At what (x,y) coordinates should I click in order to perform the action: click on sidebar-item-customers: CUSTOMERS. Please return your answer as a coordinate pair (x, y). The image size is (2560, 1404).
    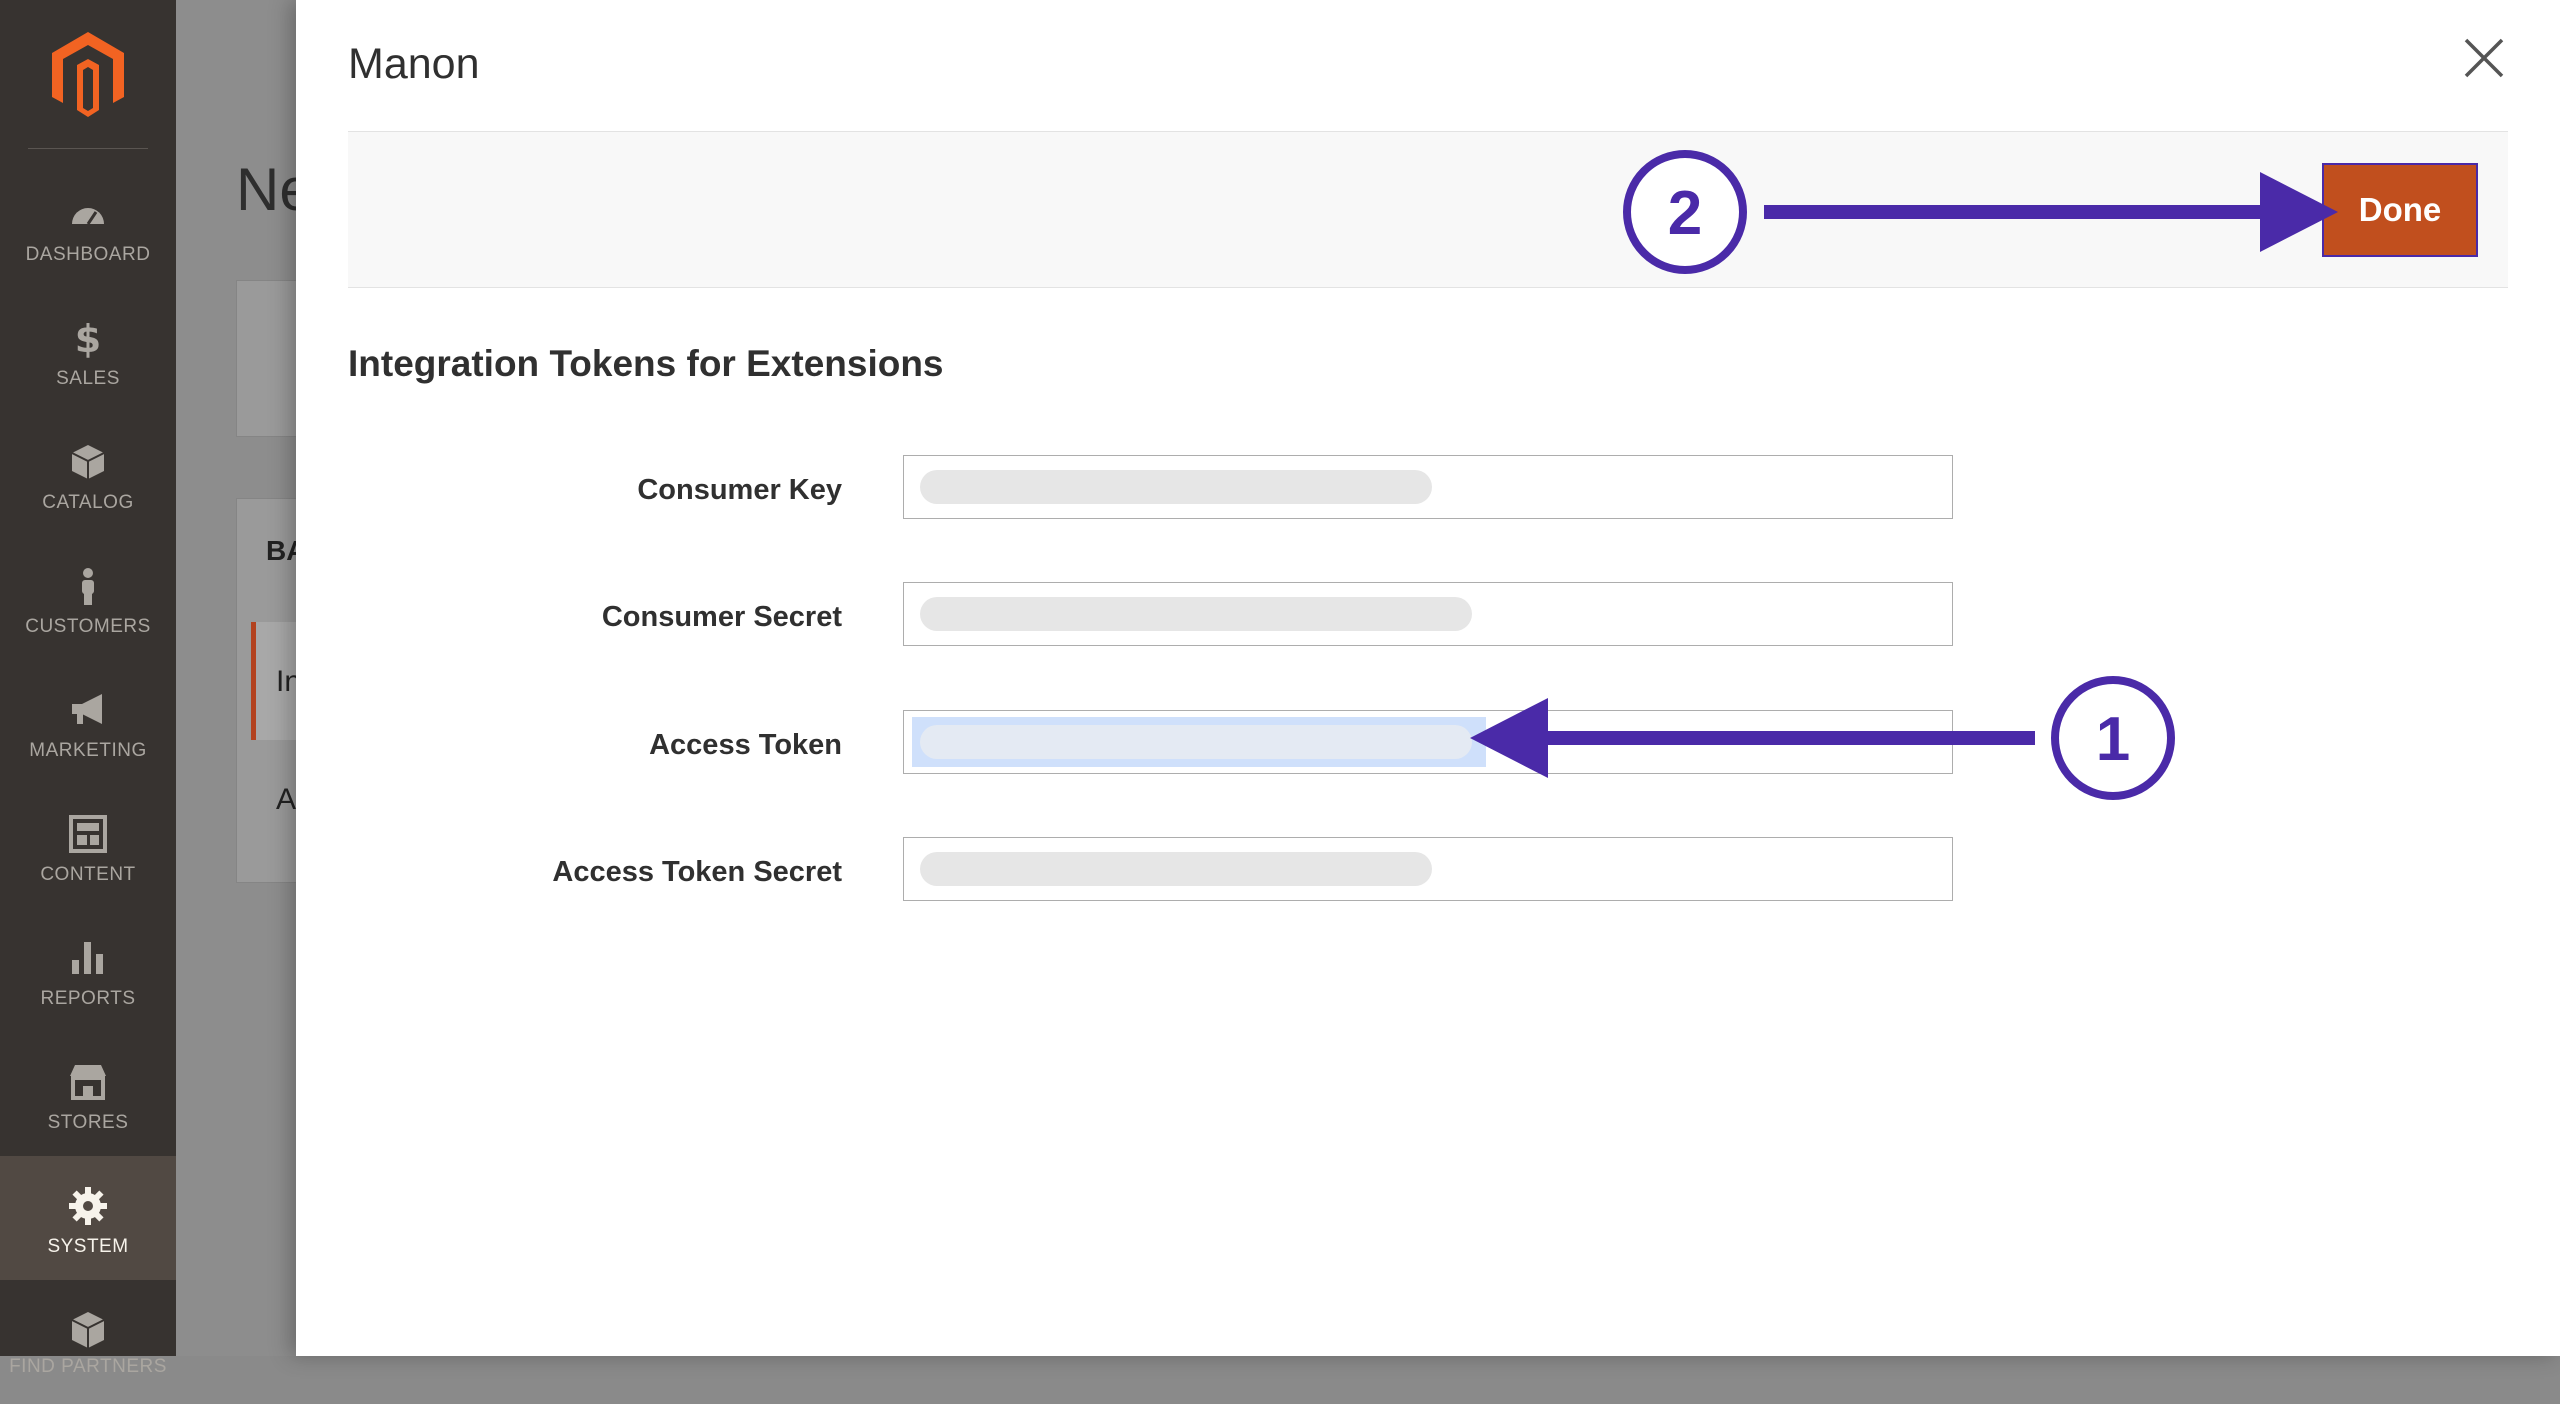
    Looking at the image, I should click on (88, 598).